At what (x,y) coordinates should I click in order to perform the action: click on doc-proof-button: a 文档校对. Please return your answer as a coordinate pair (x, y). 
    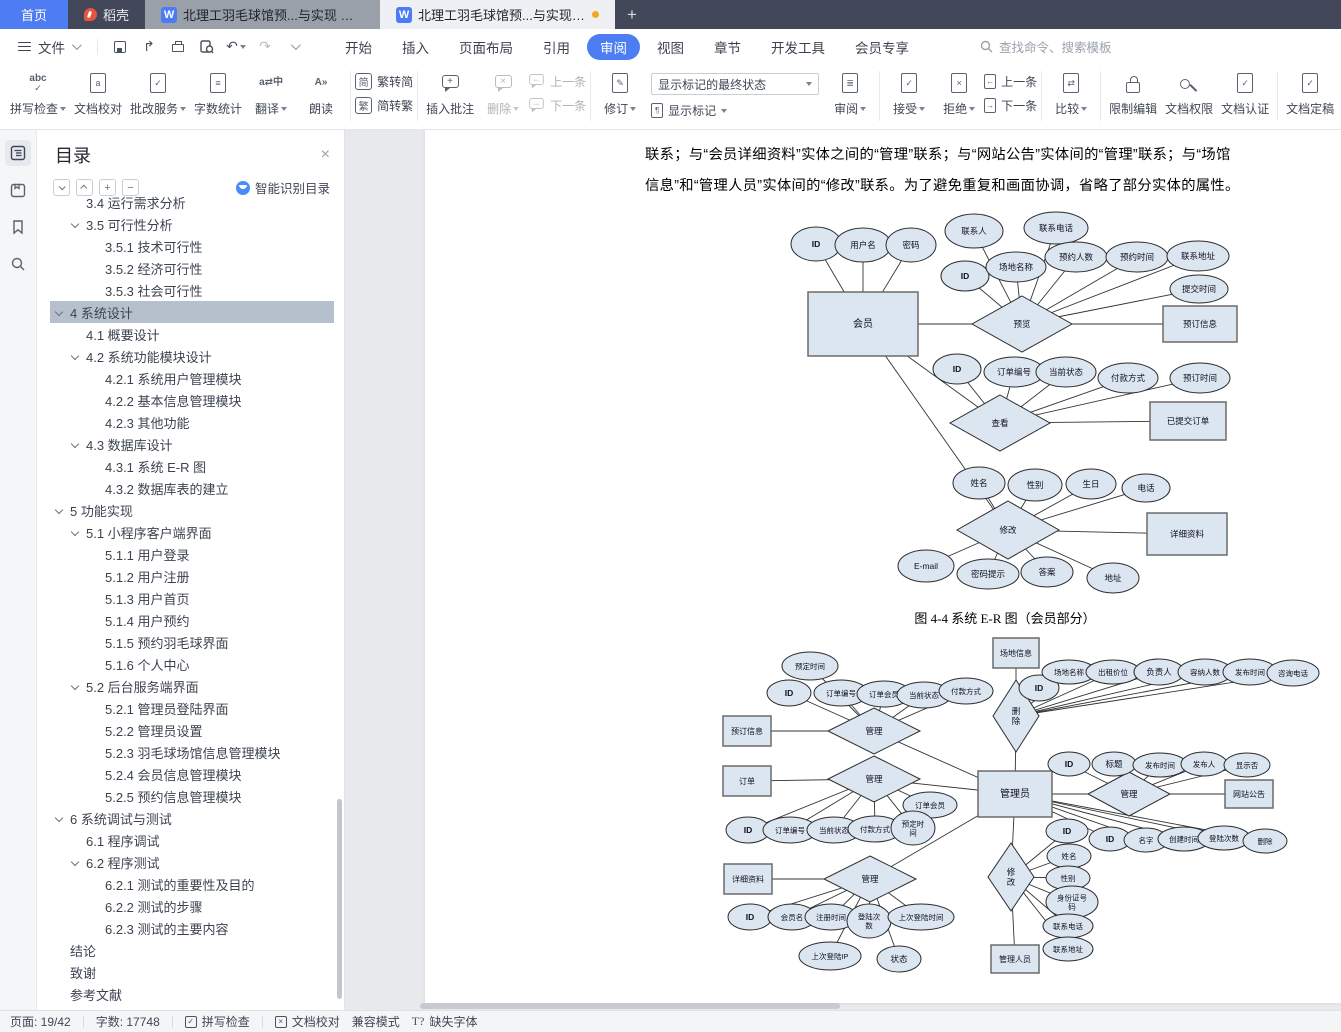
    Looking at the image, I should click on (98, 90).